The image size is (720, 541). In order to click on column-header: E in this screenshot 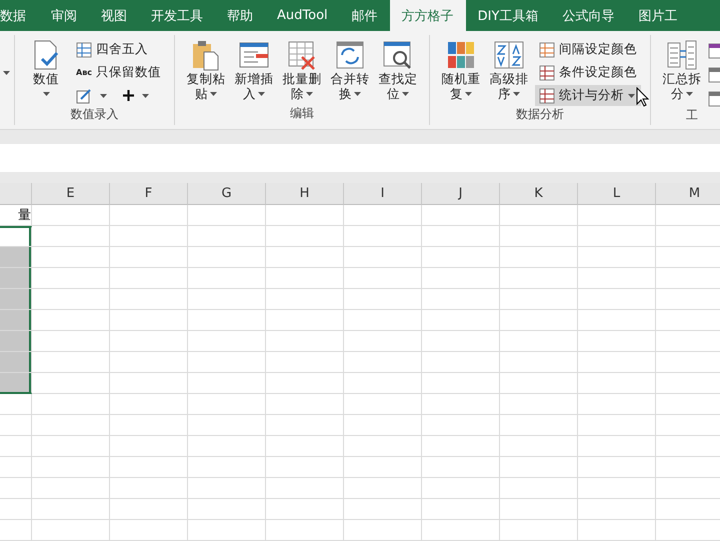, I will do `click(71, 194)`.